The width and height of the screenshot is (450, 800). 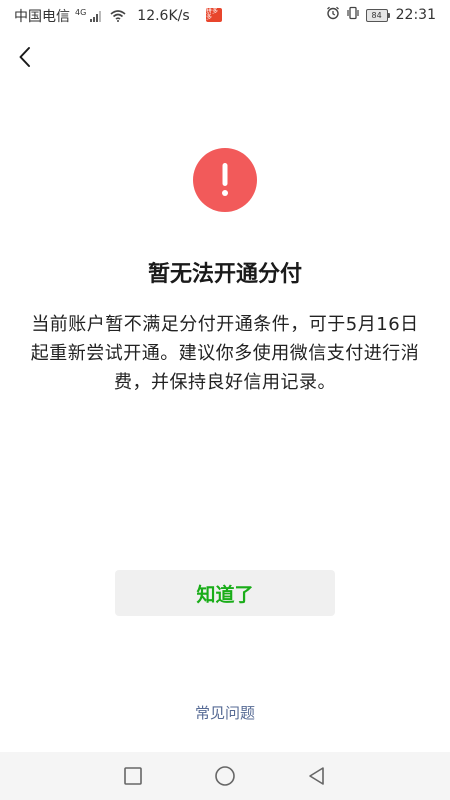 I want to click on exclamation-circle-icon, so click(x=225, y=180).